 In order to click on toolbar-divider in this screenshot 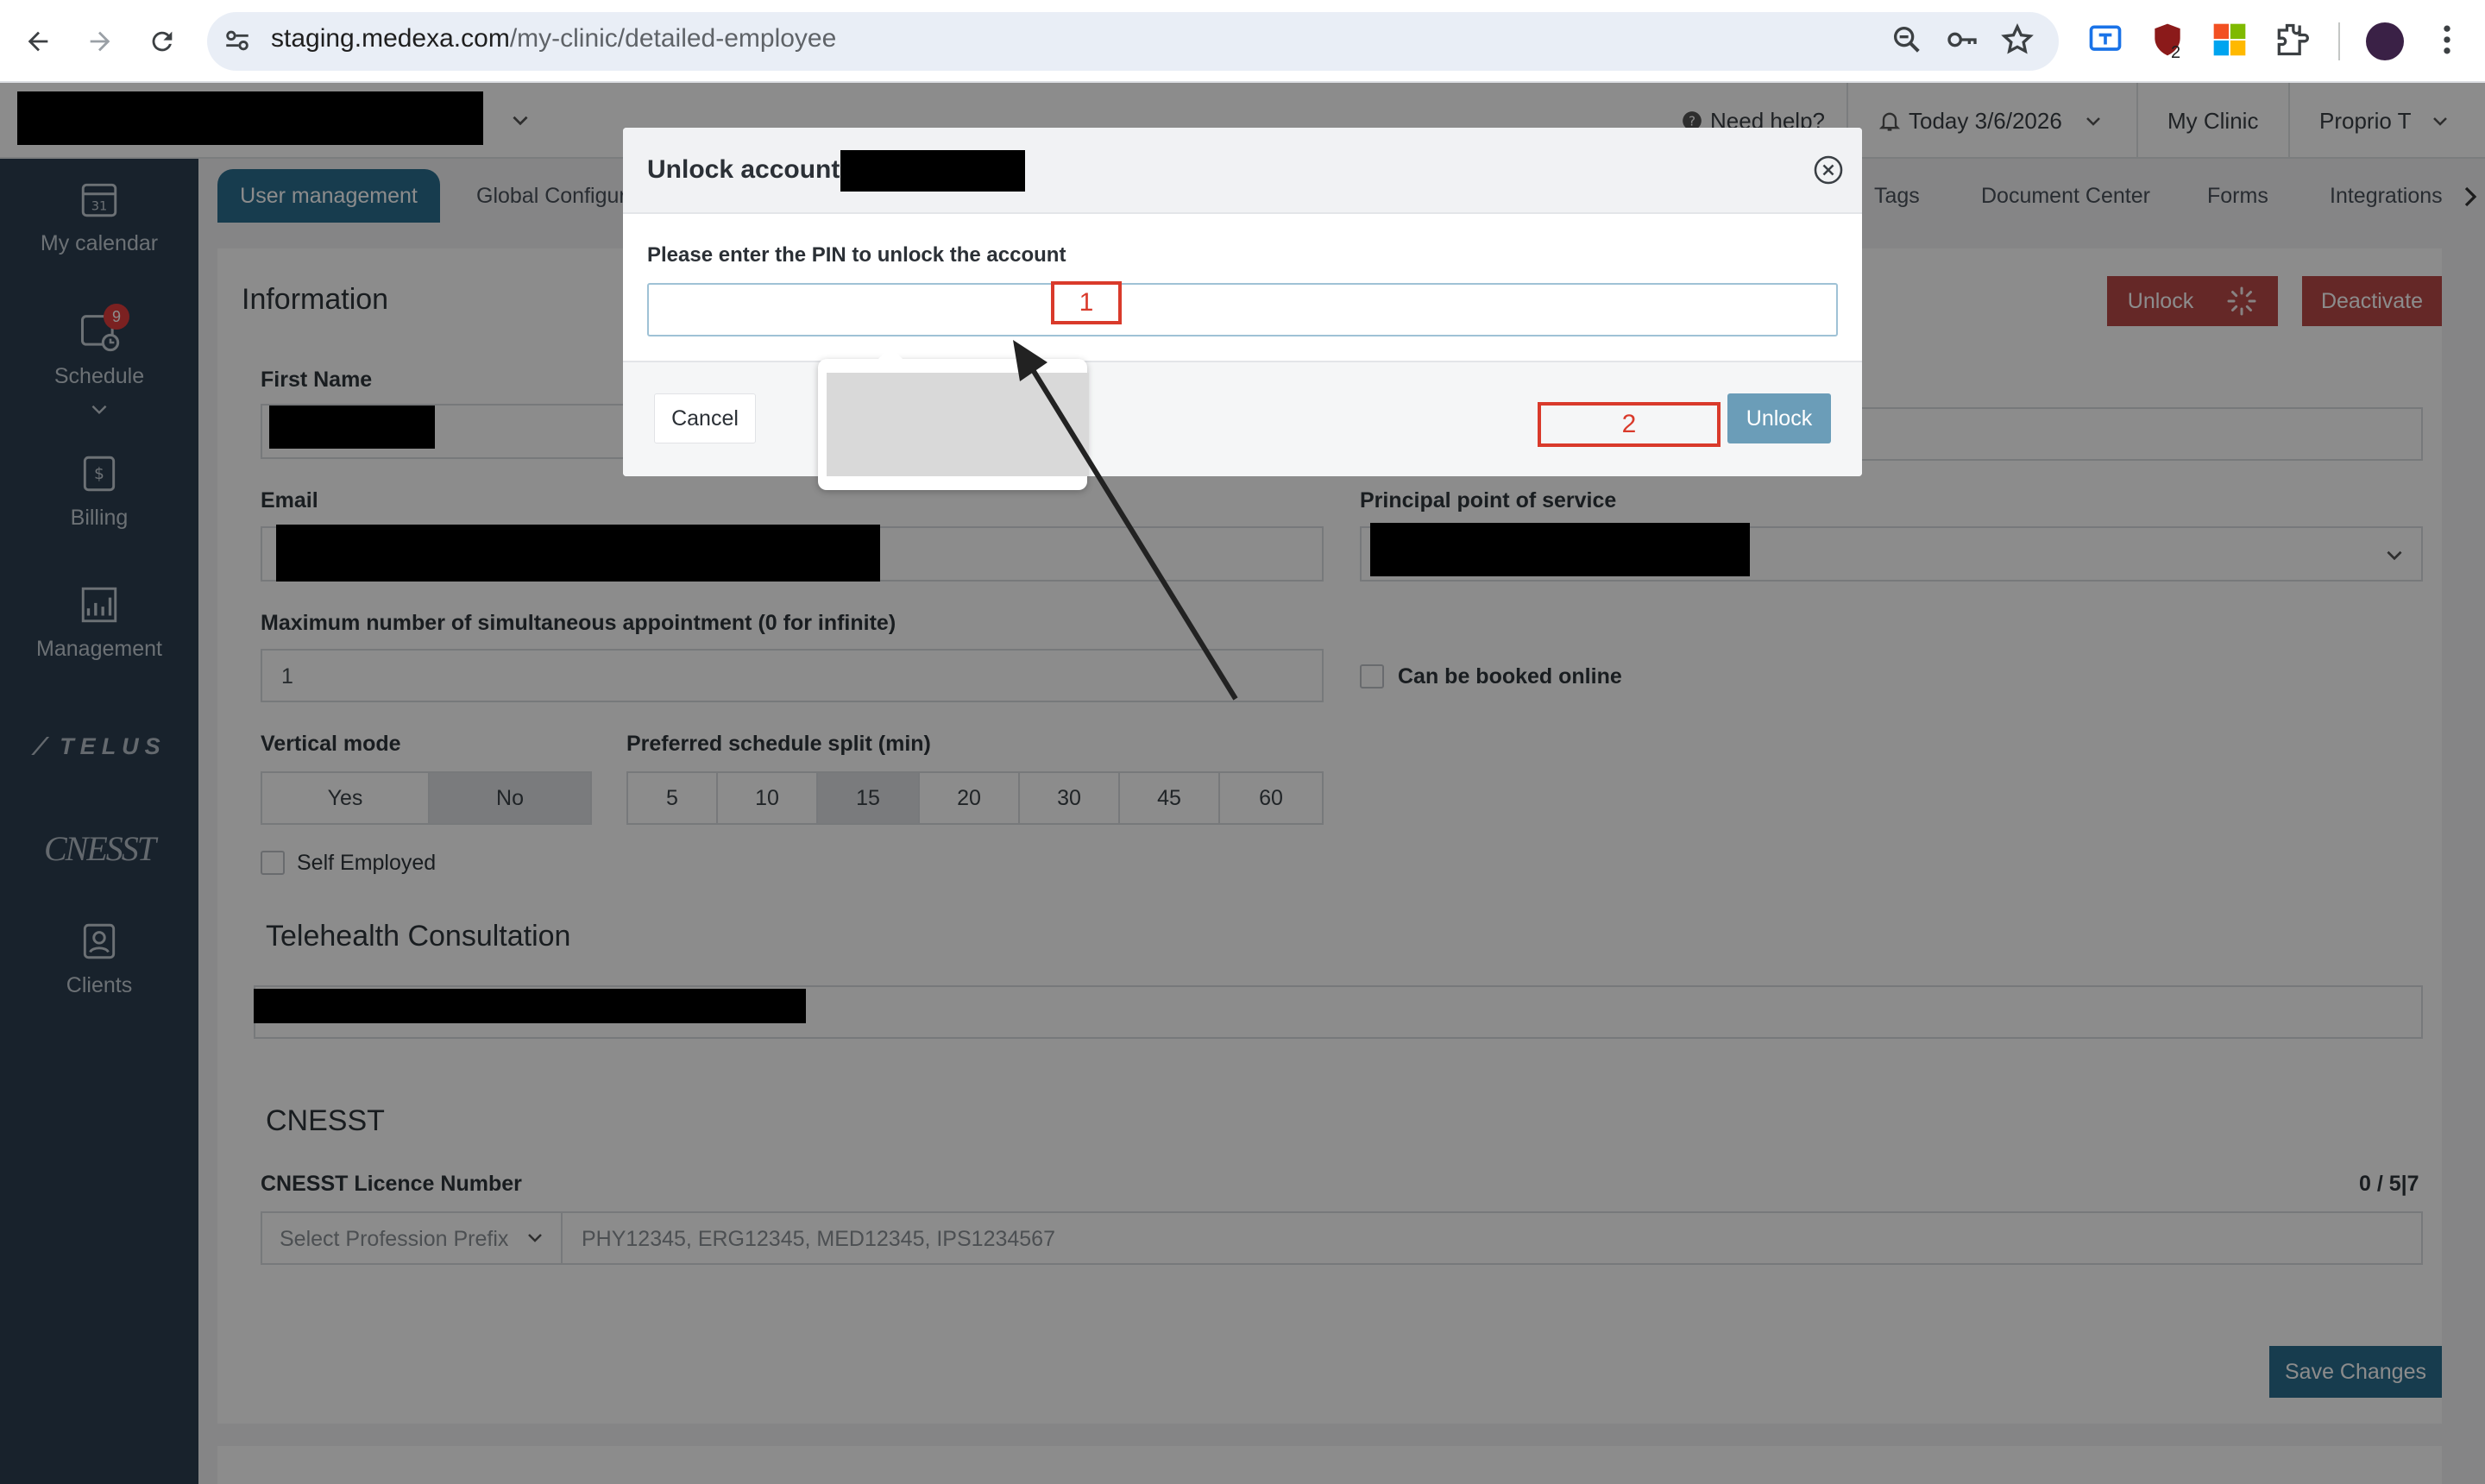, I will do `click(2339, 41)`.